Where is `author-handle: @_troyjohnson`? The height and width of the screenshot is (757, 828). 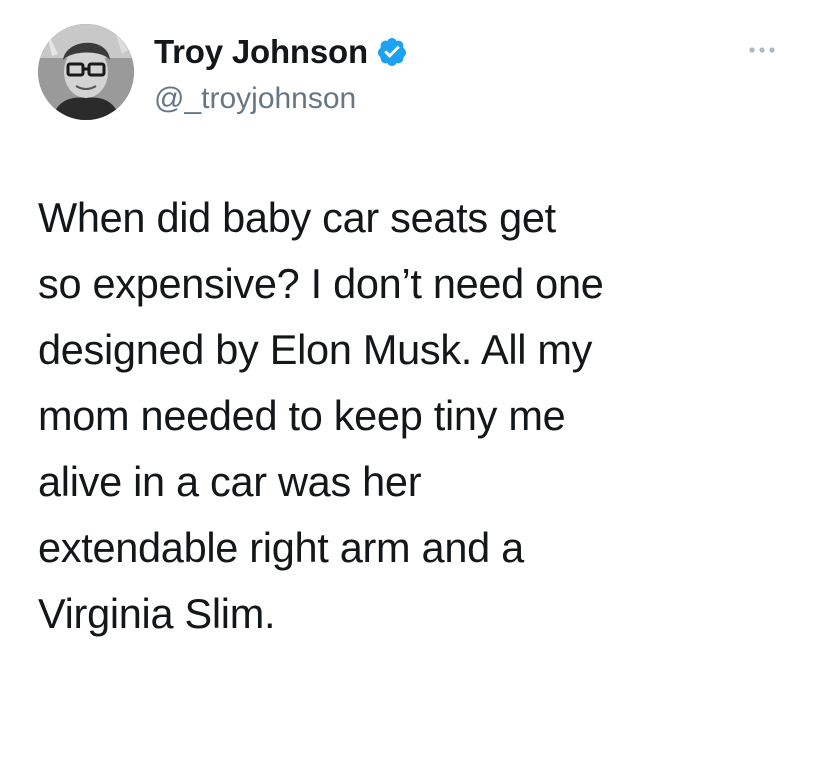
author-handle: @_troyjohnson is located at coordinates (255, 99).